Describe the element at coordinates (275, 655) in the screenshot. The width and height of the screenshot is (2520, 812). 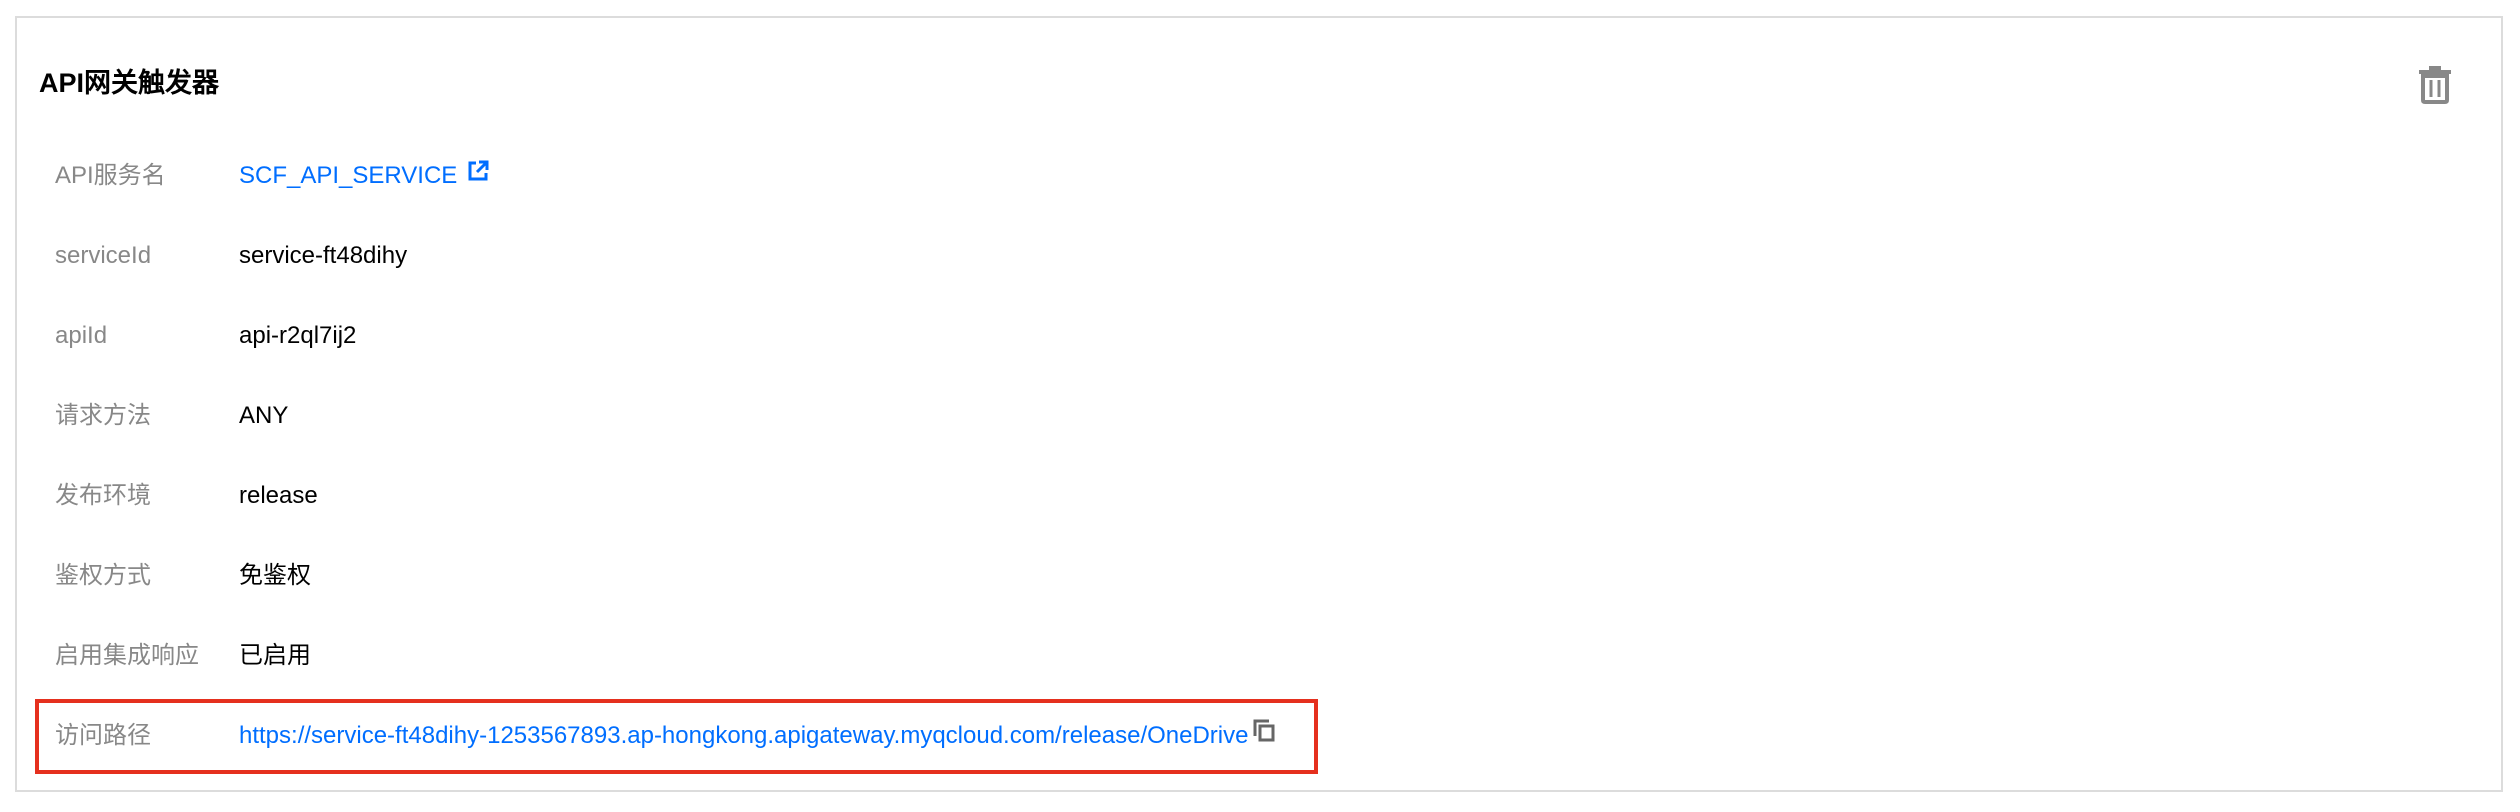
I see `field-value: 已启用` at that location.